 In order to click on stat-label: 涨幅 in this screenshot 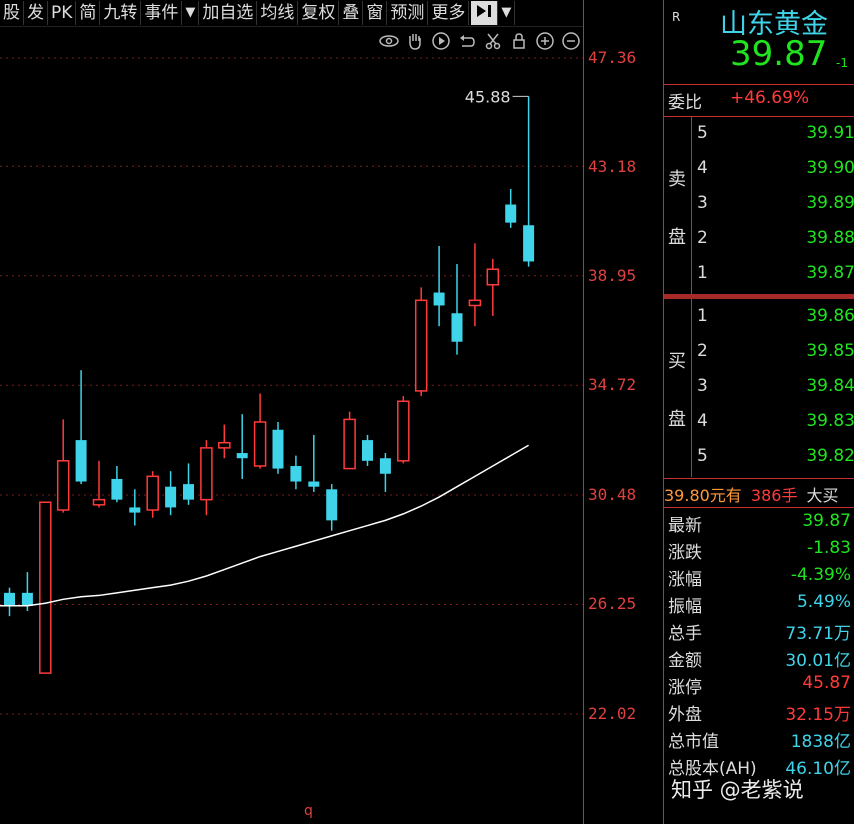, I will do `click(685, 580)`.